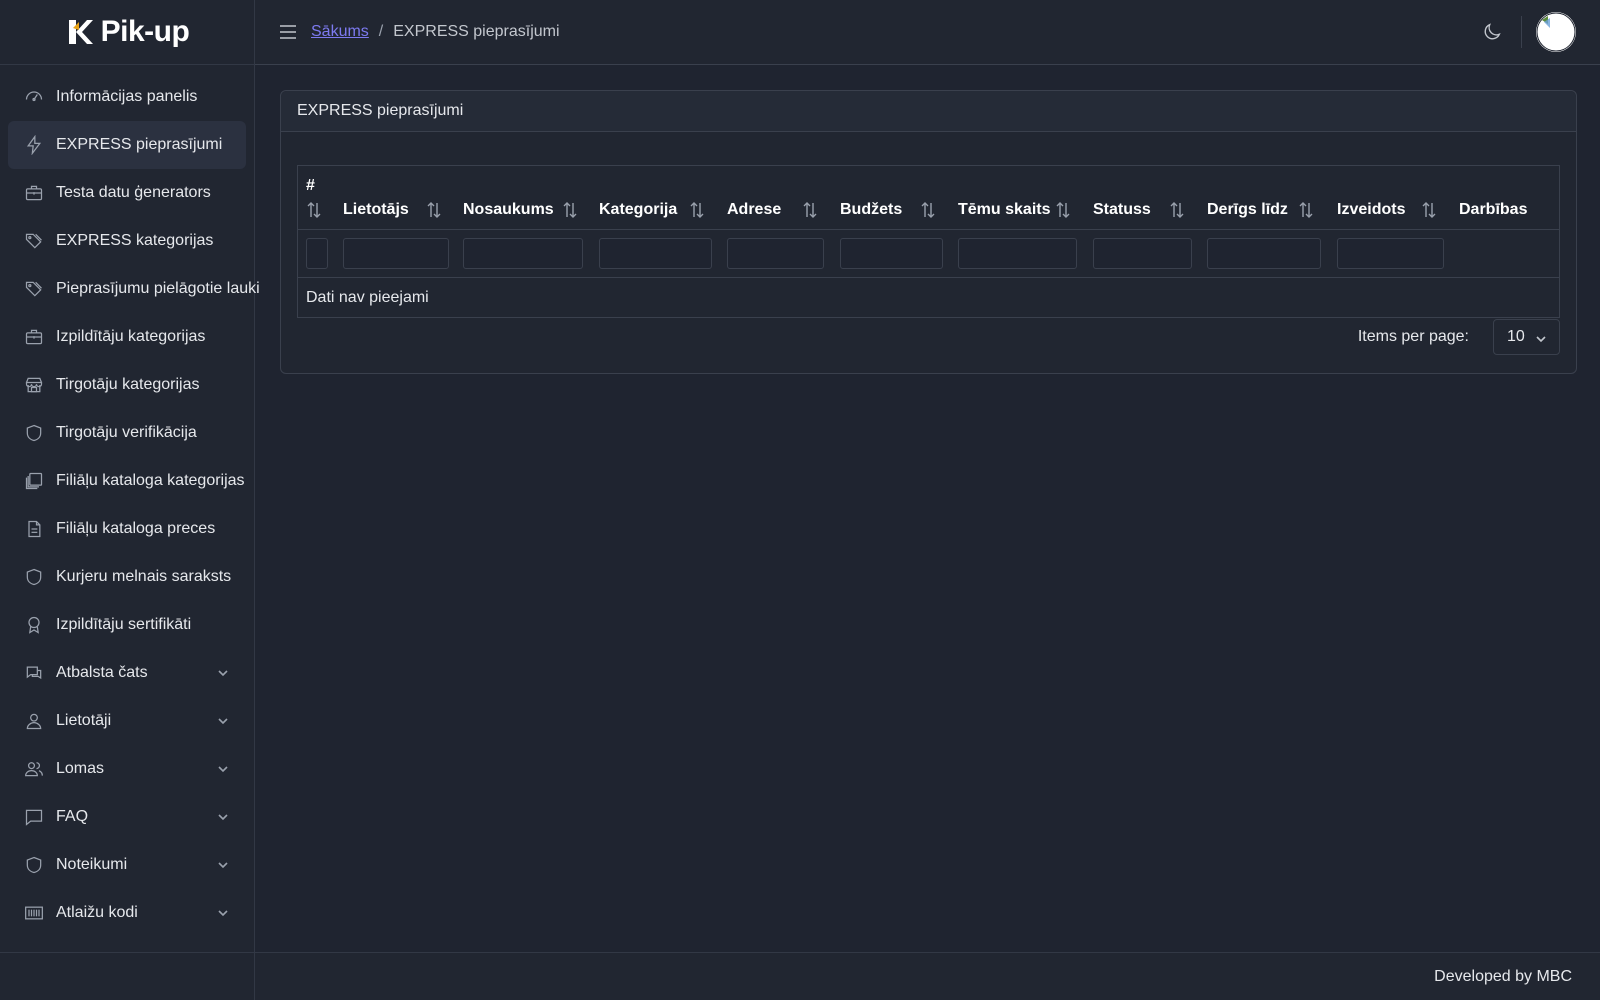 This screenshot has width=1600, height=1000. Describe the element at coordinates (1493, 209) in the screenshot. I see `column-header-label: Darbības` at that location.